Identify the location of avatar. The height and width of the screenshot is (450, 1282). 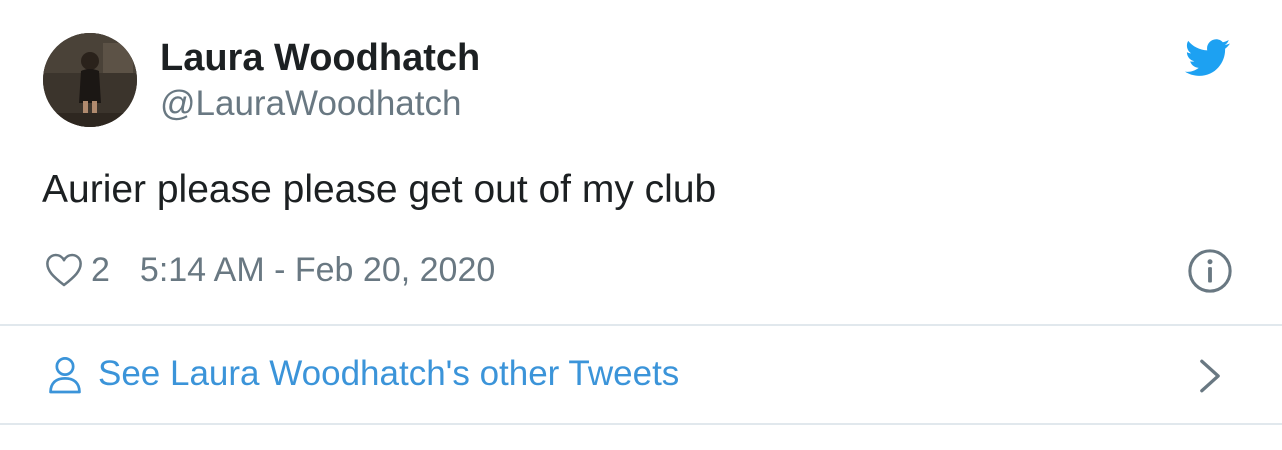
(90, 80).